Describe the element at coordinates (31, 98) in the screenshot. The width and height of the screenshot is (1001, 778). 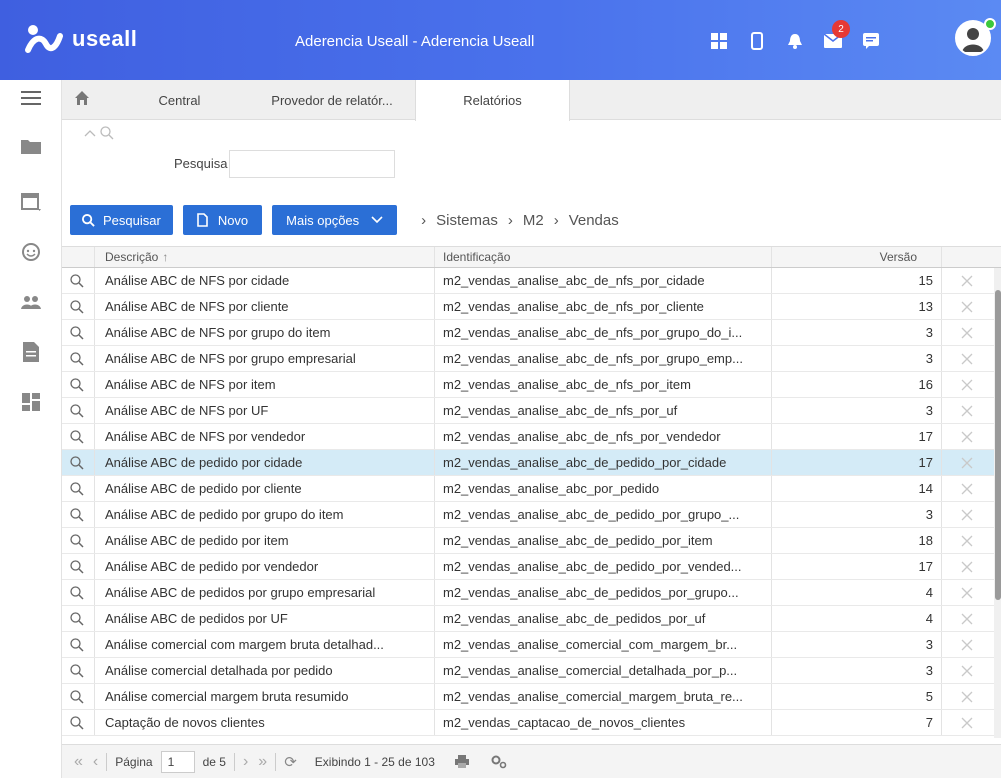
I see `menu-icon` at that location.